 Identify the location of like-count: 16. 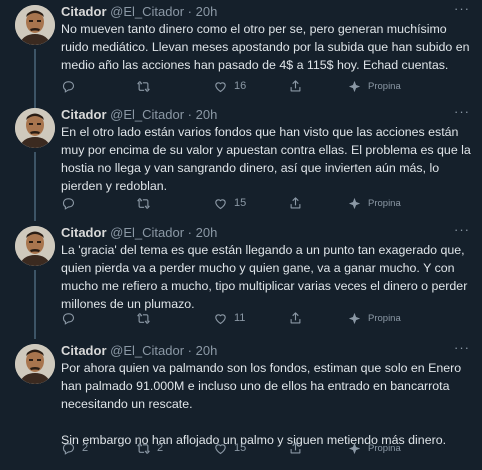
(240, 86).